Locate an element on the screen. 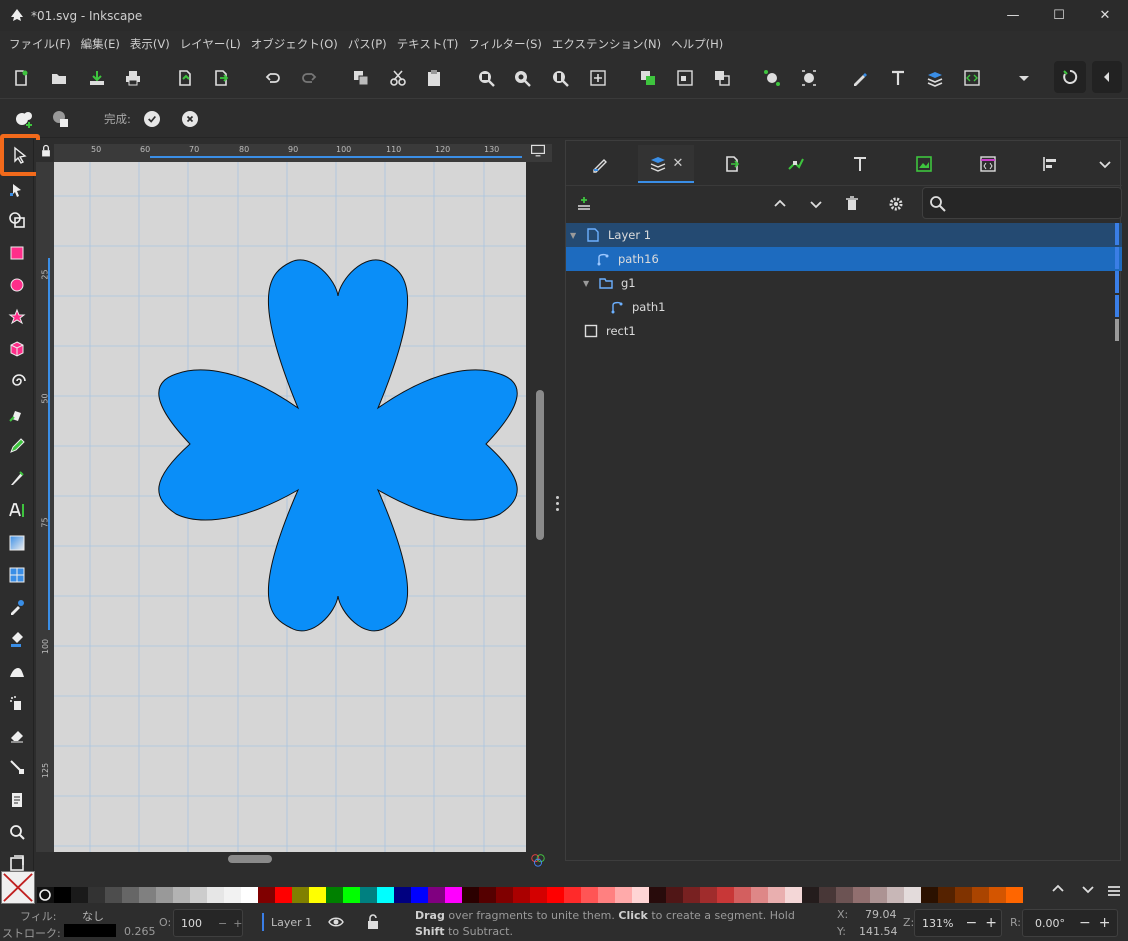  zoom-page-button is located at coordinates (560, 78).